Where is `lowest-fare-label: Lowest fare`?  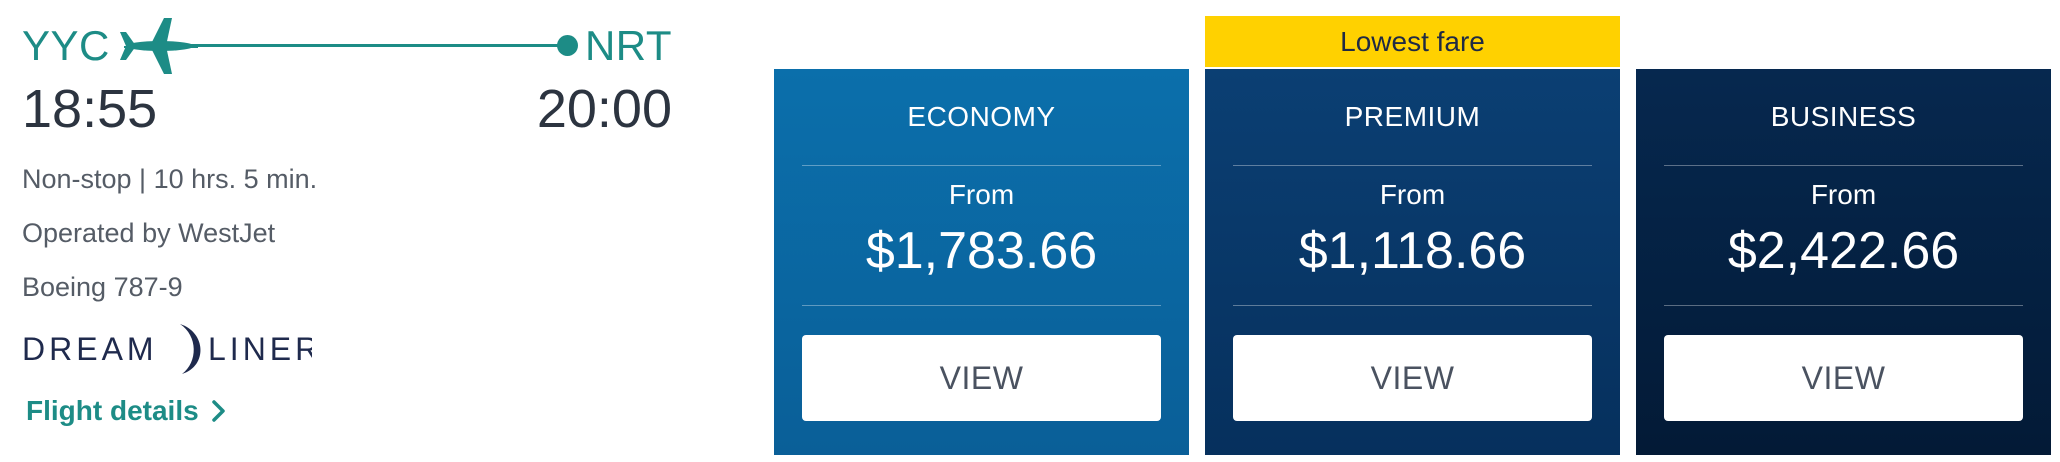 lowest-fare-label: Lowest fare is located at coordinates (1412, 41).